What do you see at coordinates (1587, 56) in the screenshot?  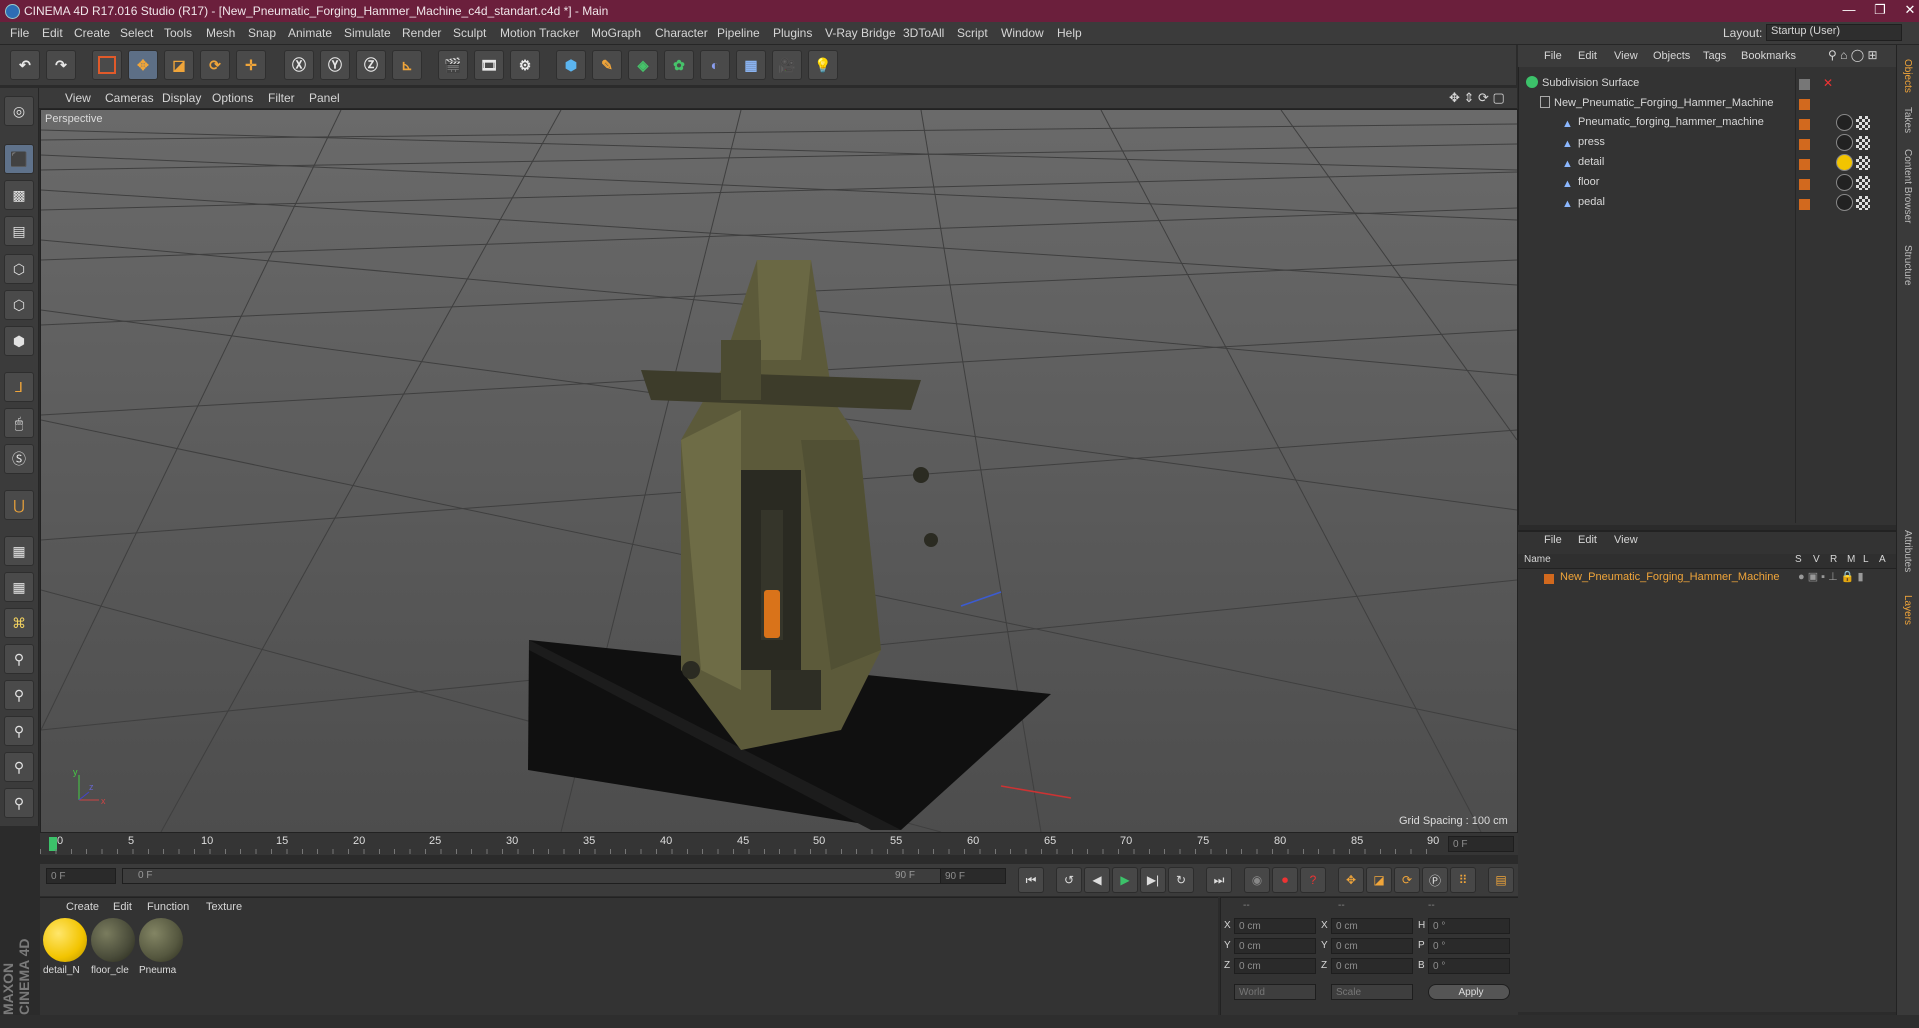 I see `obj-menu-edit: Edit` at bounding box center [1587, 56].